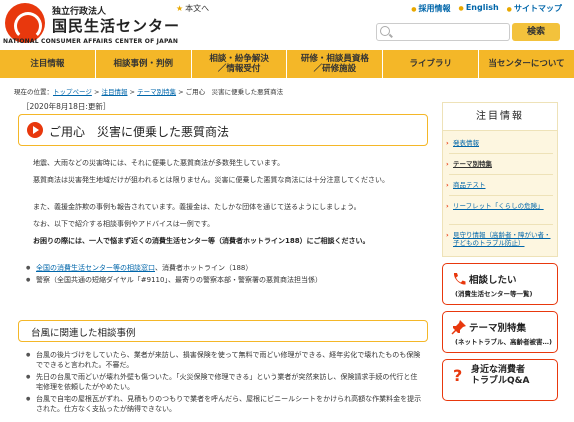 This screenshot has height=422, width=574. What do you see at coordinates (95, 268) in the screenshot?
I see `consumer-center-link: 全国の消費生活センター等の相談窓口` at bounding box center [95, 268].